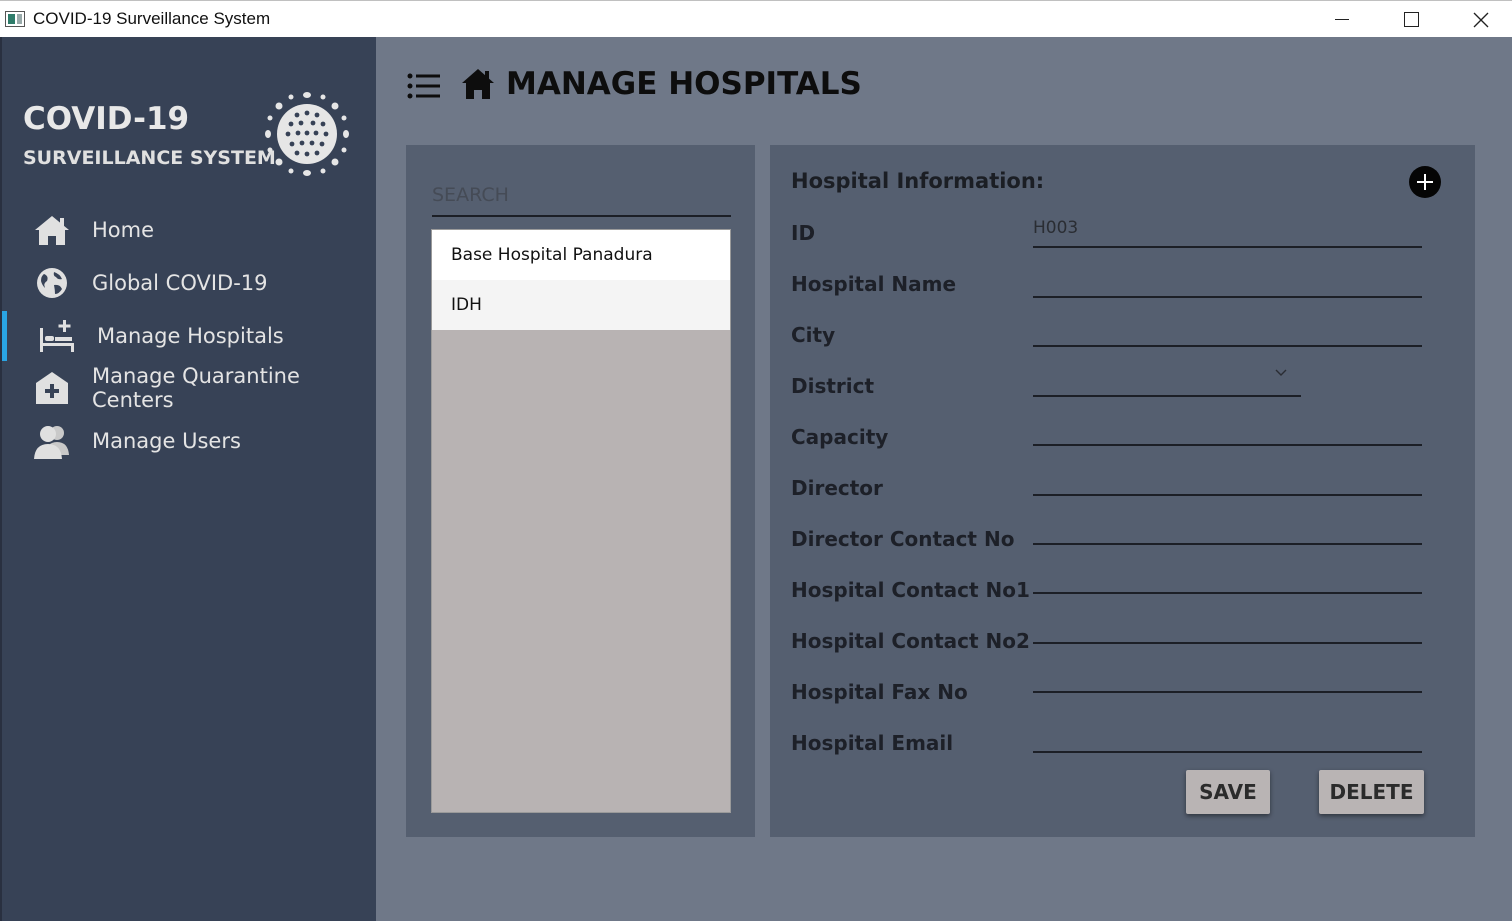  I want to click on medical-house-icon, so click(52, 388).